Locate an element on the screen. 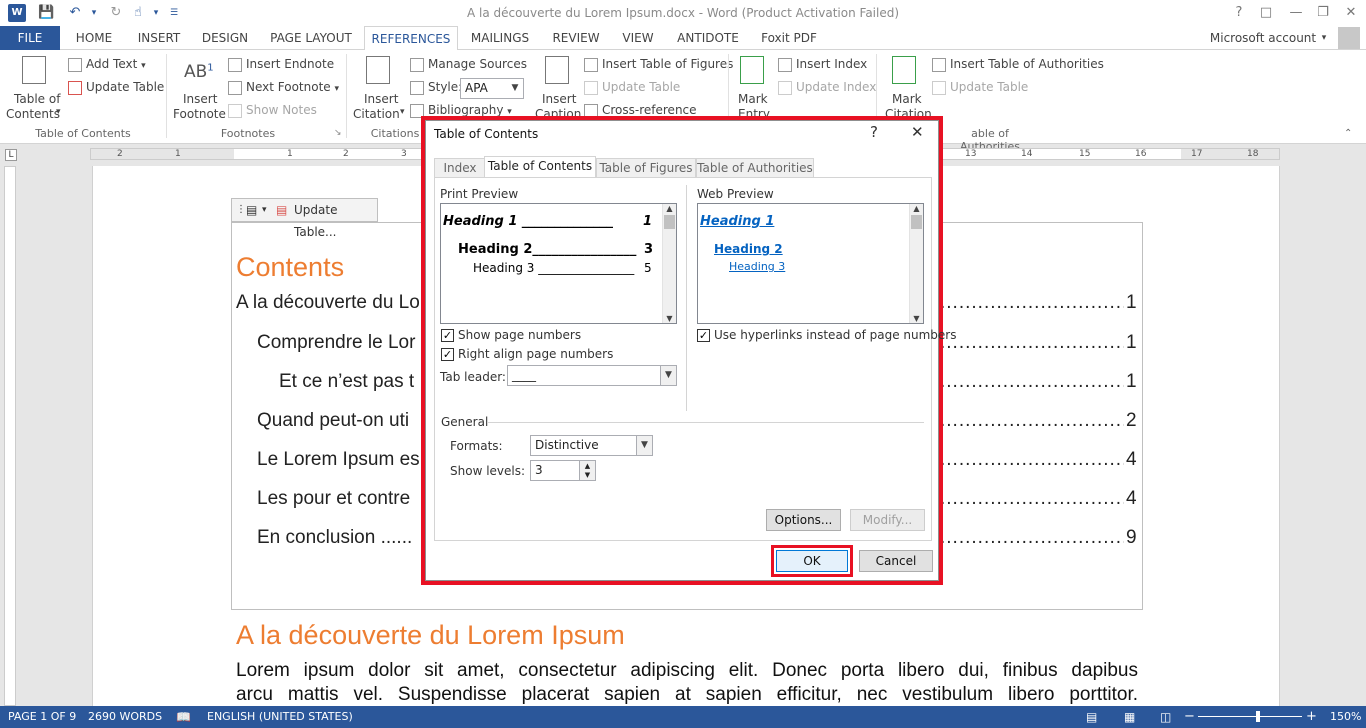 The image size is (1366, 728). tab-view: VIEW is located at coordinates (638, 38).